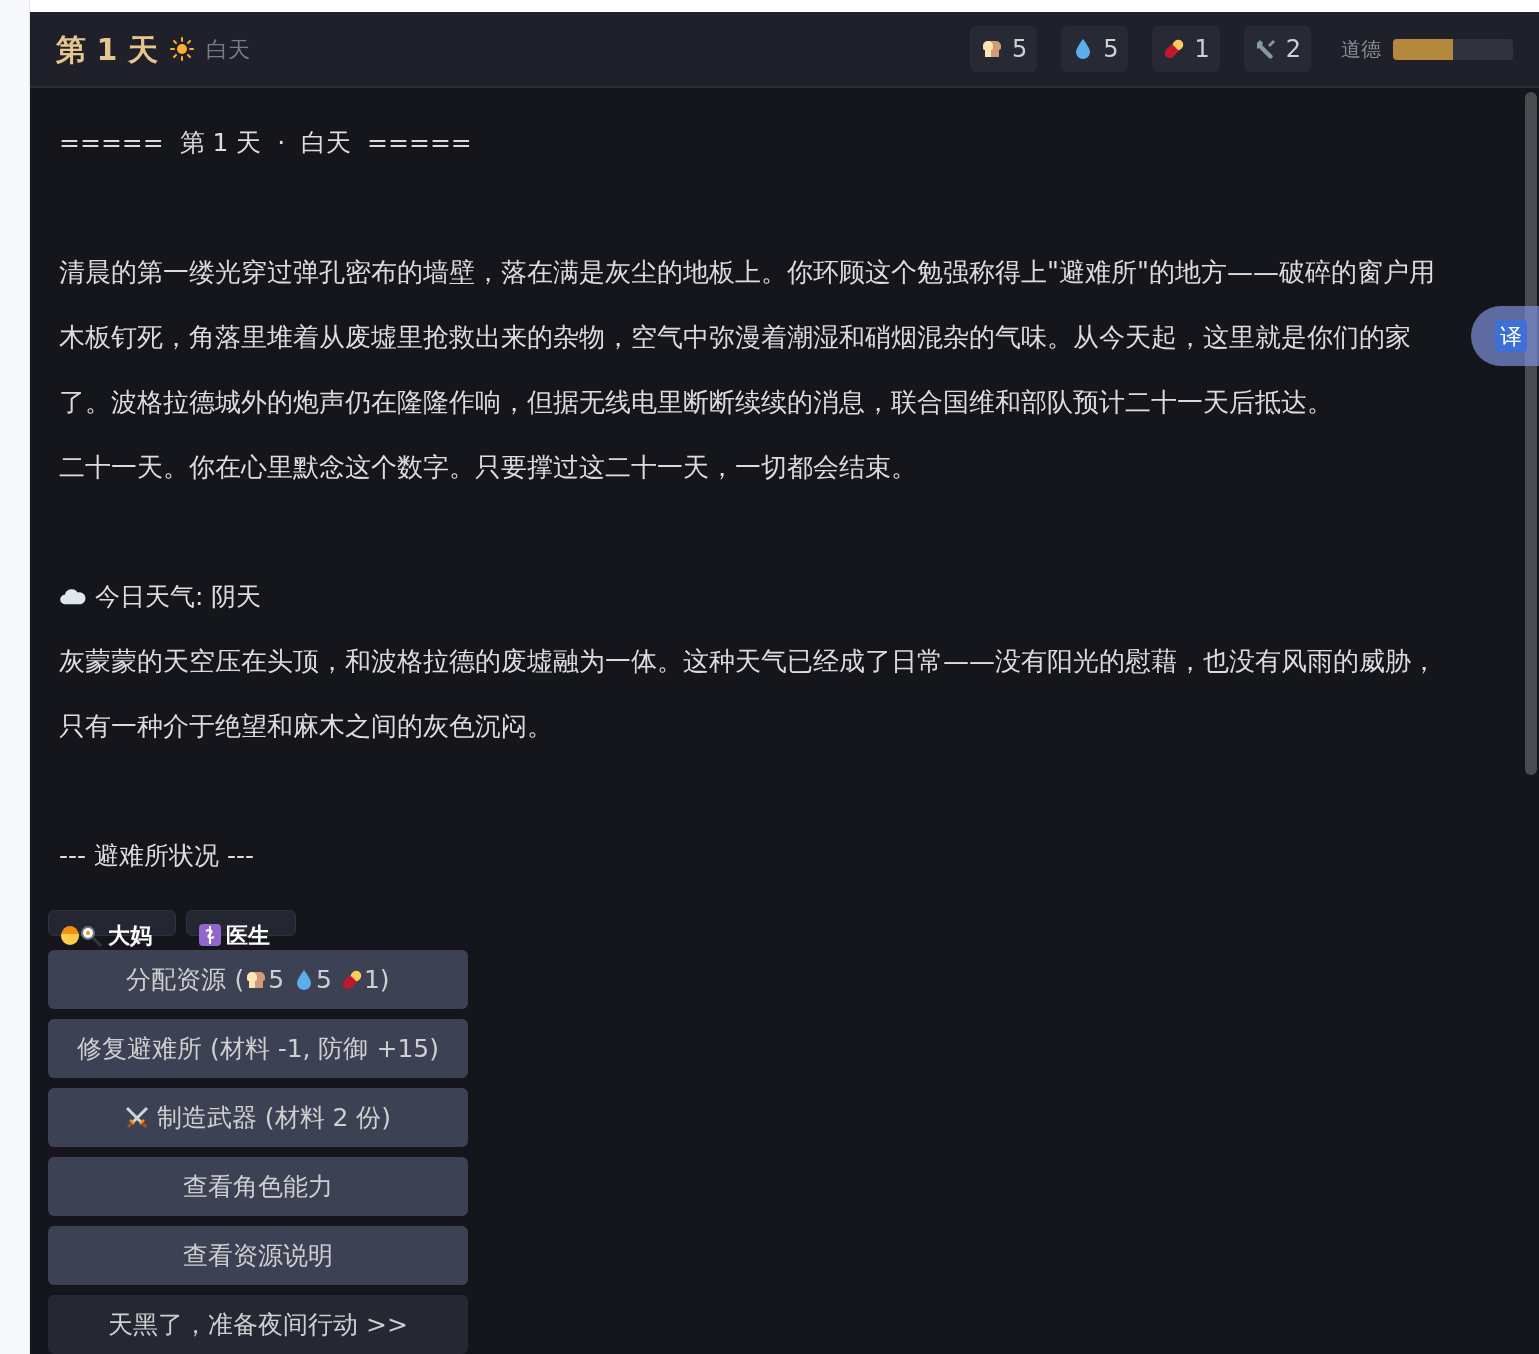 The image size is (1539, 1354). Describe the element at coordinates (1505, 336) in the screenshot. I see `translate-button: 译` at that location.